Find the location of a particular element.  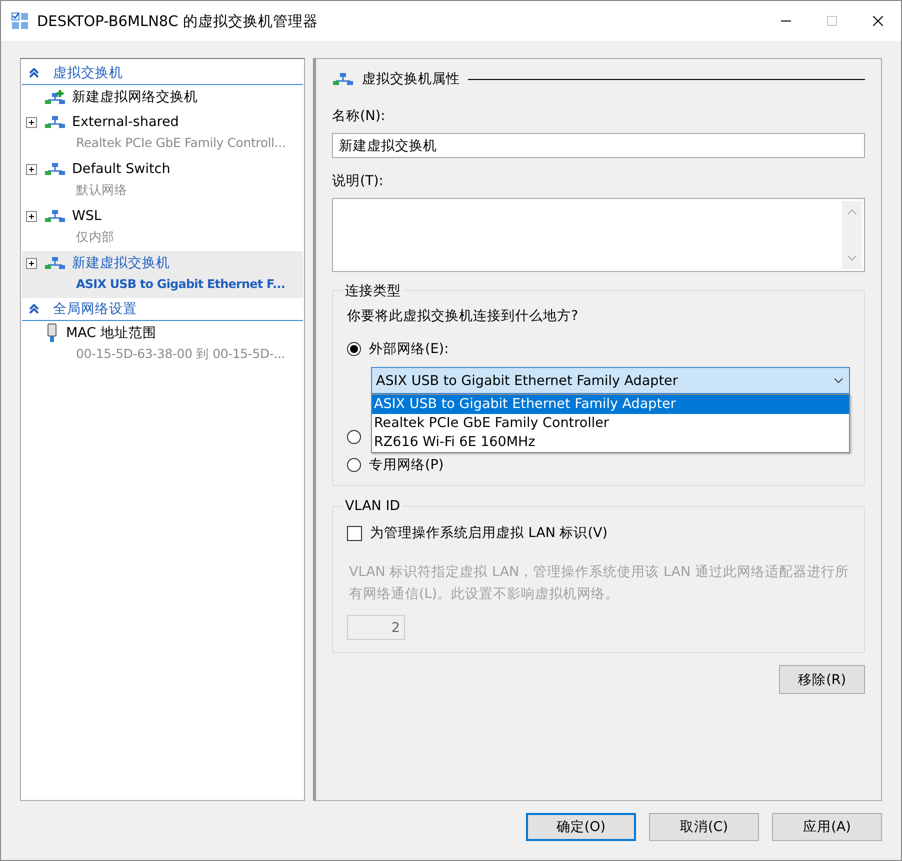

item-detail: 仅内部 is located at coordinates (95, 237).